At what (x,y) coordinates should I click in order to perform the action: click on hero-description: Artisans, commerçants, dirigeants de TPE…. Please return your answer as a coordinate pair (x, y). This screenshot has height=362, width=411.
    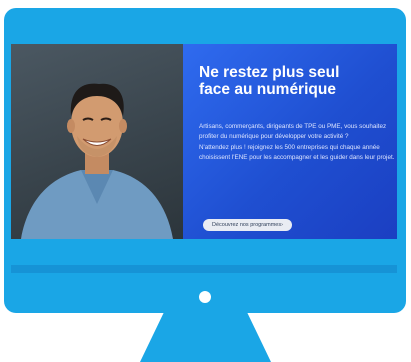
    Looking at the image, I should click on (297, 142).